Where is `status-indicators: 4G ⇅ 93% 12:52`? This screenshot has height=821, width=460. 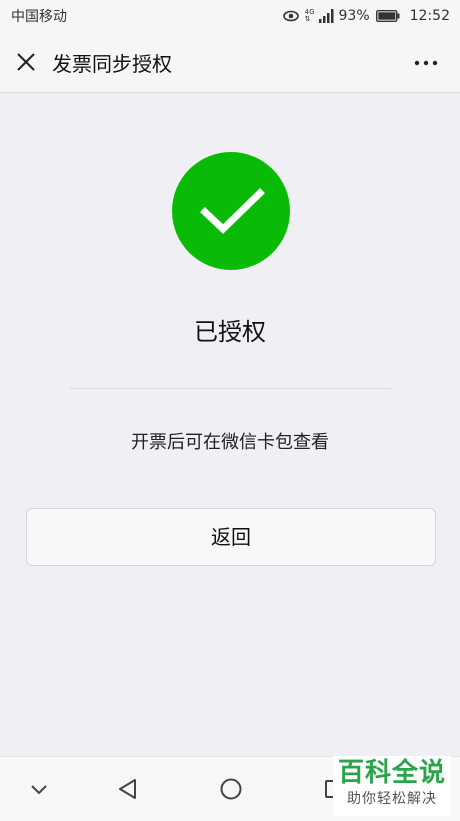 status-indicators: 4G ⇅ 93% 12:52 is located at coordinates (366, 16).